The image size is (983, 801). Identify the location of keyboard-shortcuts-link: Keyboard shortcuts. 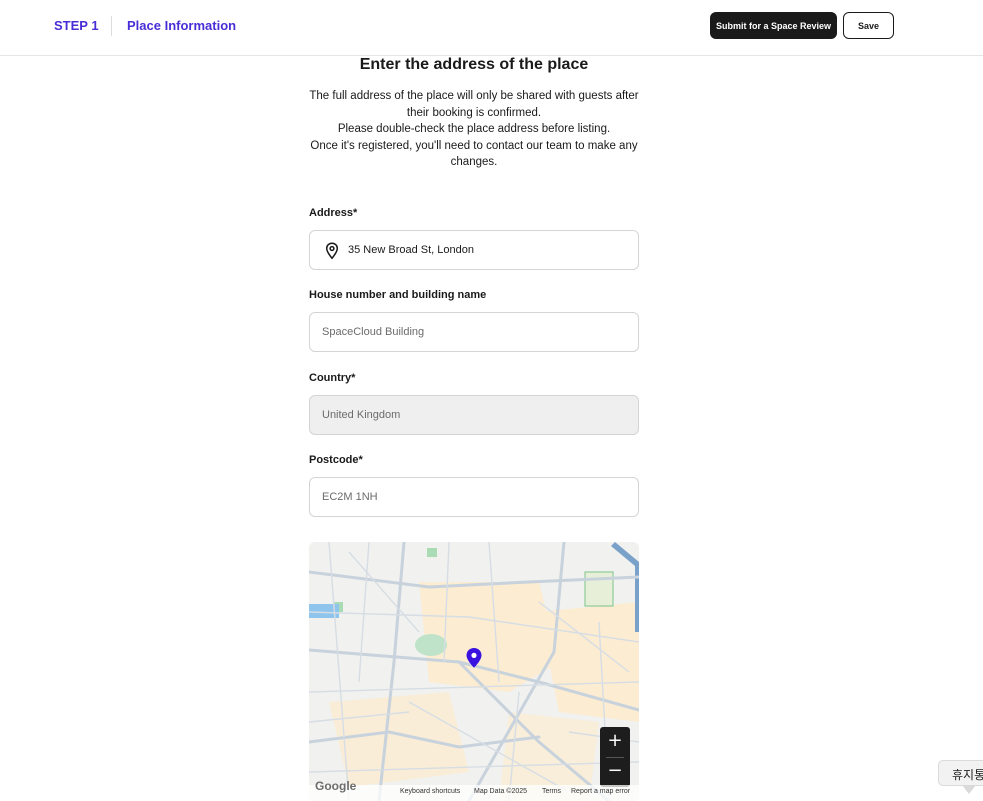
(430, 791).